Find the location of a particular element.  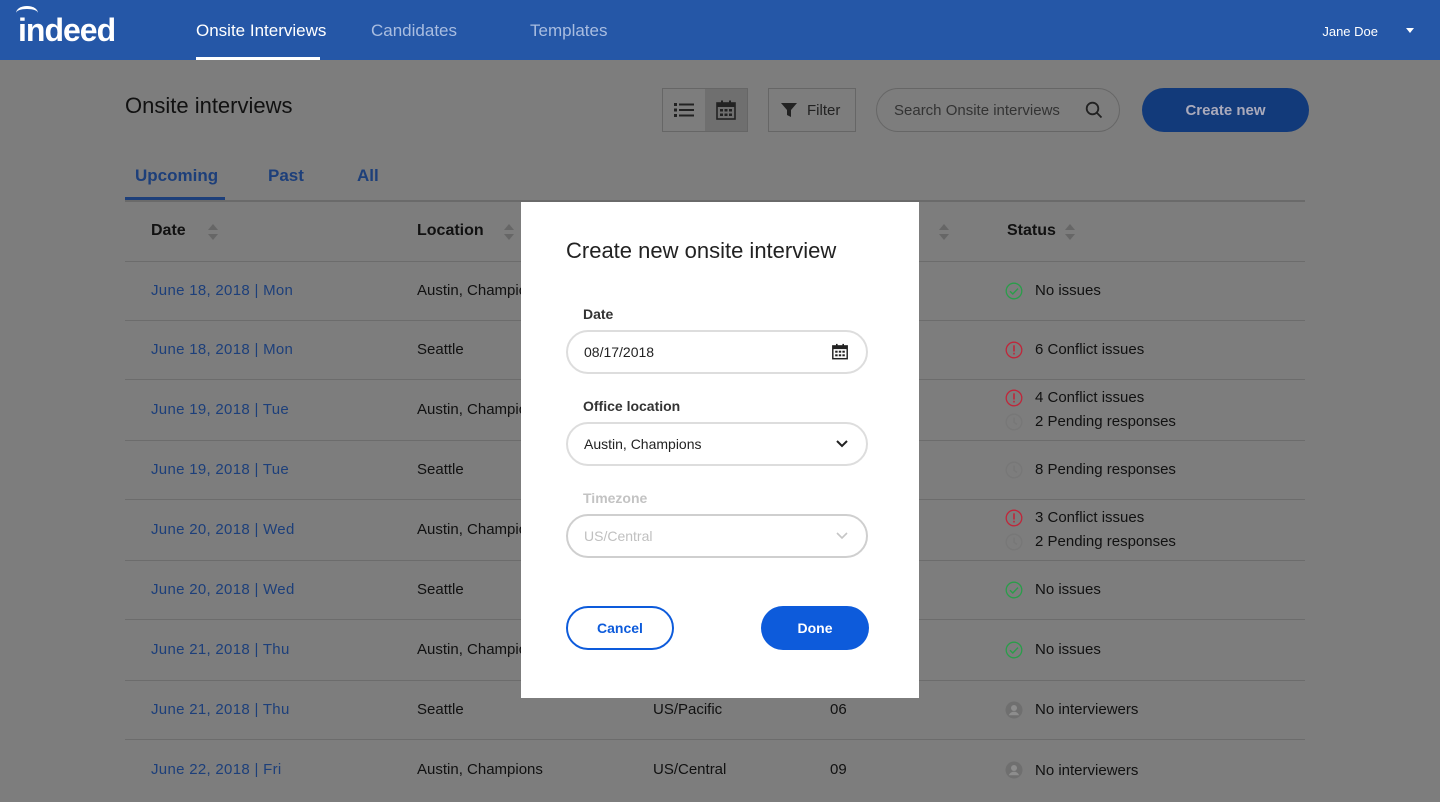

create-new-button: Create new is located at coordinates (1225, 110).